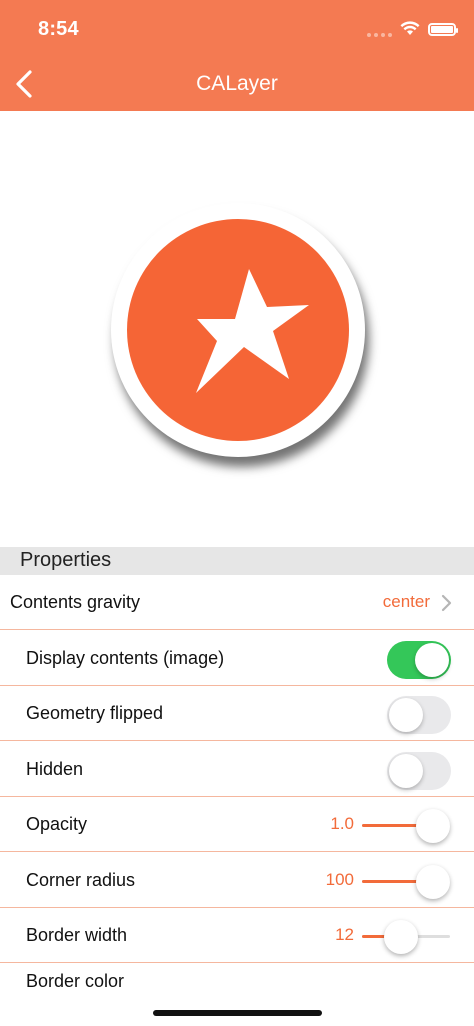 The image size is (474, 1026). I want to click on corner-radius-value: 100, so click(339, 879).